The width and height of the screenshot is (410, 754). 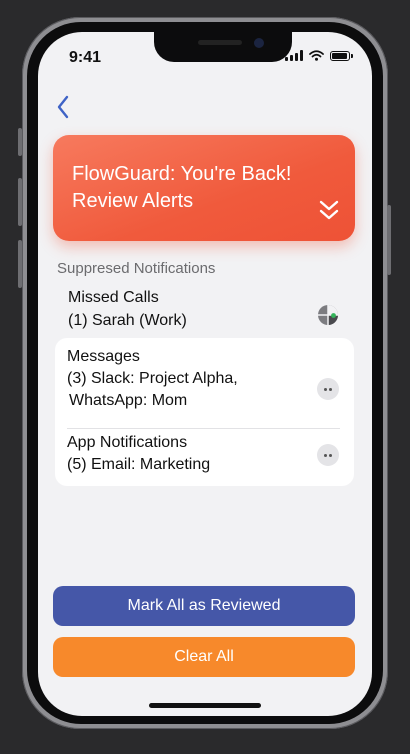 What do you see at coordinates (152, 378) in the screenshot?
I see `messages-detail-line1: (3) Slack: Project Alpha,` at bounding box center [152, 378].